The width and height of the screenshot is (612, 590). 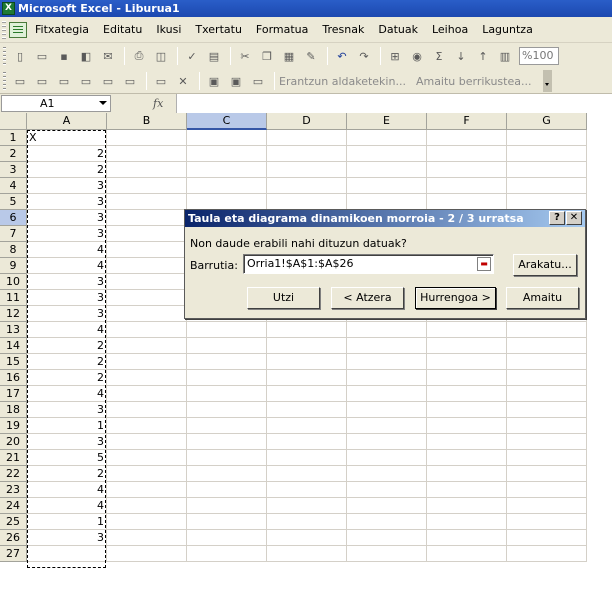 What do you see at coordinates (67, 234) in the screenshot?
I see `cell-a7: 3` at bounding box center [67, 234].